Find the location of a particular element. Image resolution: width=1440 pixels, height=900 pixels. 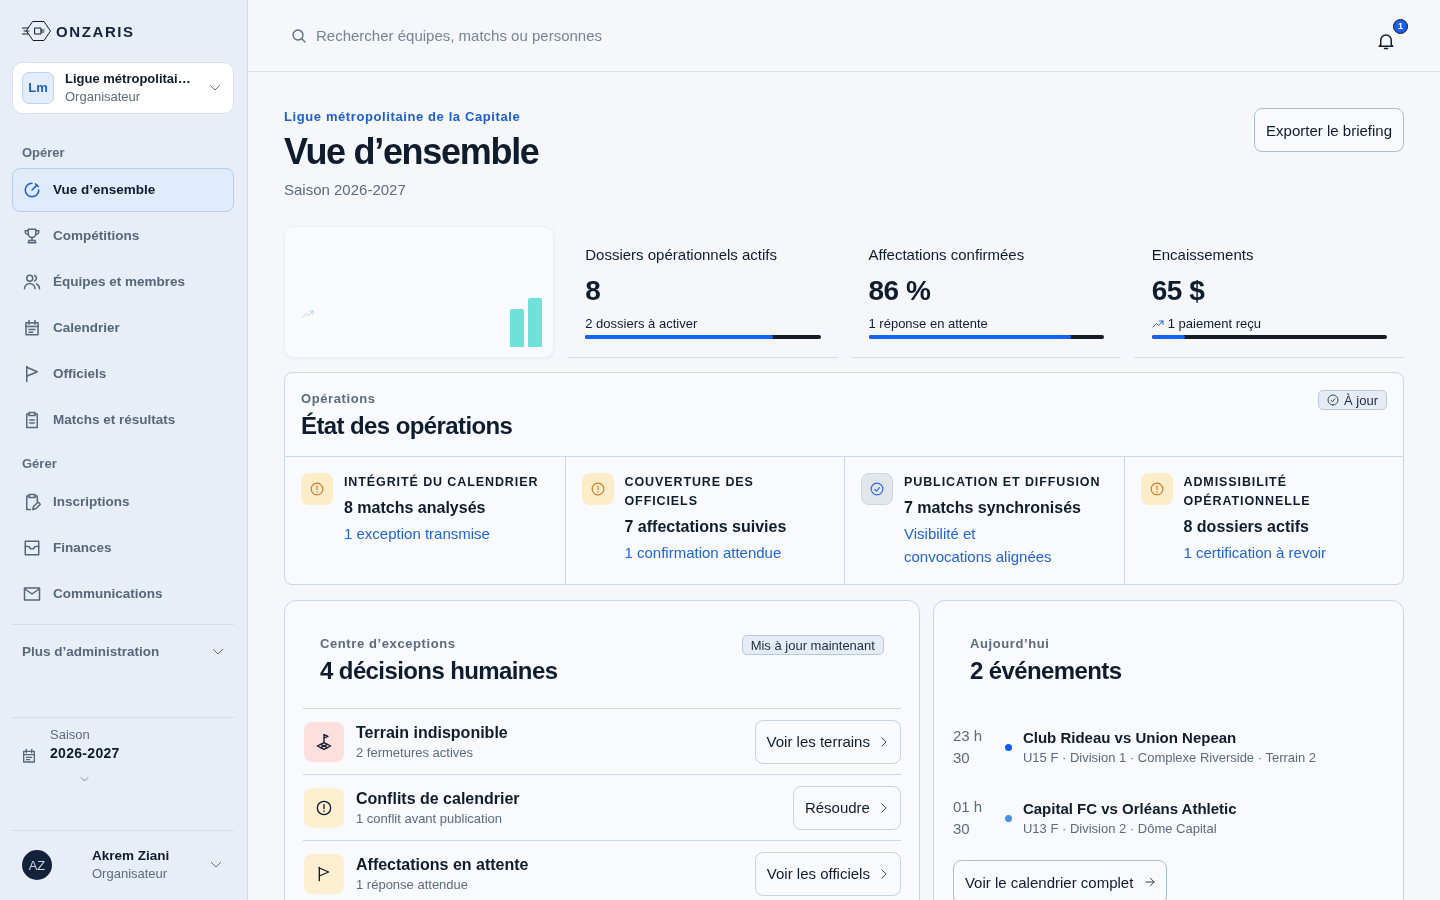

search-field: Rechercher équipes, matchs ou personnes is located at coordinates (526, 35).